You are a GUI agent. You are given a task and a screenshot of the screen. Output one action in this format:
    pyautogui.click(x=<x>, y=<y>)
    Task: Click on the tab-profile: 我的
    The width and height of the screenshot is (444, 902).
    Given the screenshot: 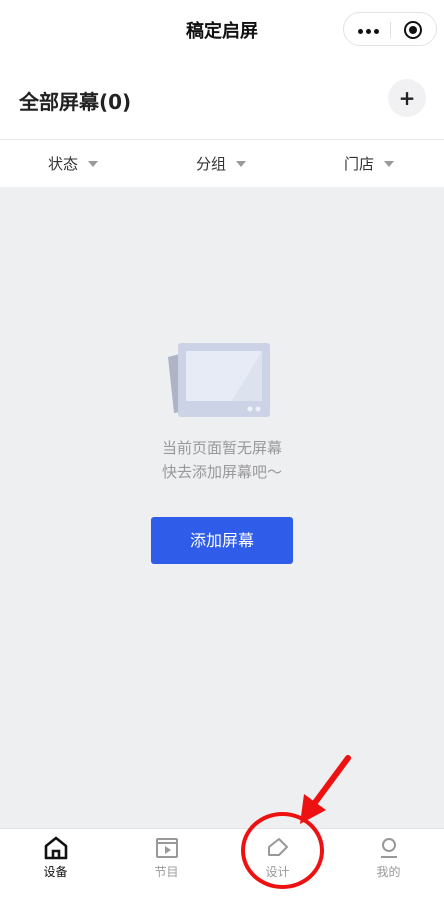 What is the action you would take?
    pyautogui.click(x=388, y=865)
    